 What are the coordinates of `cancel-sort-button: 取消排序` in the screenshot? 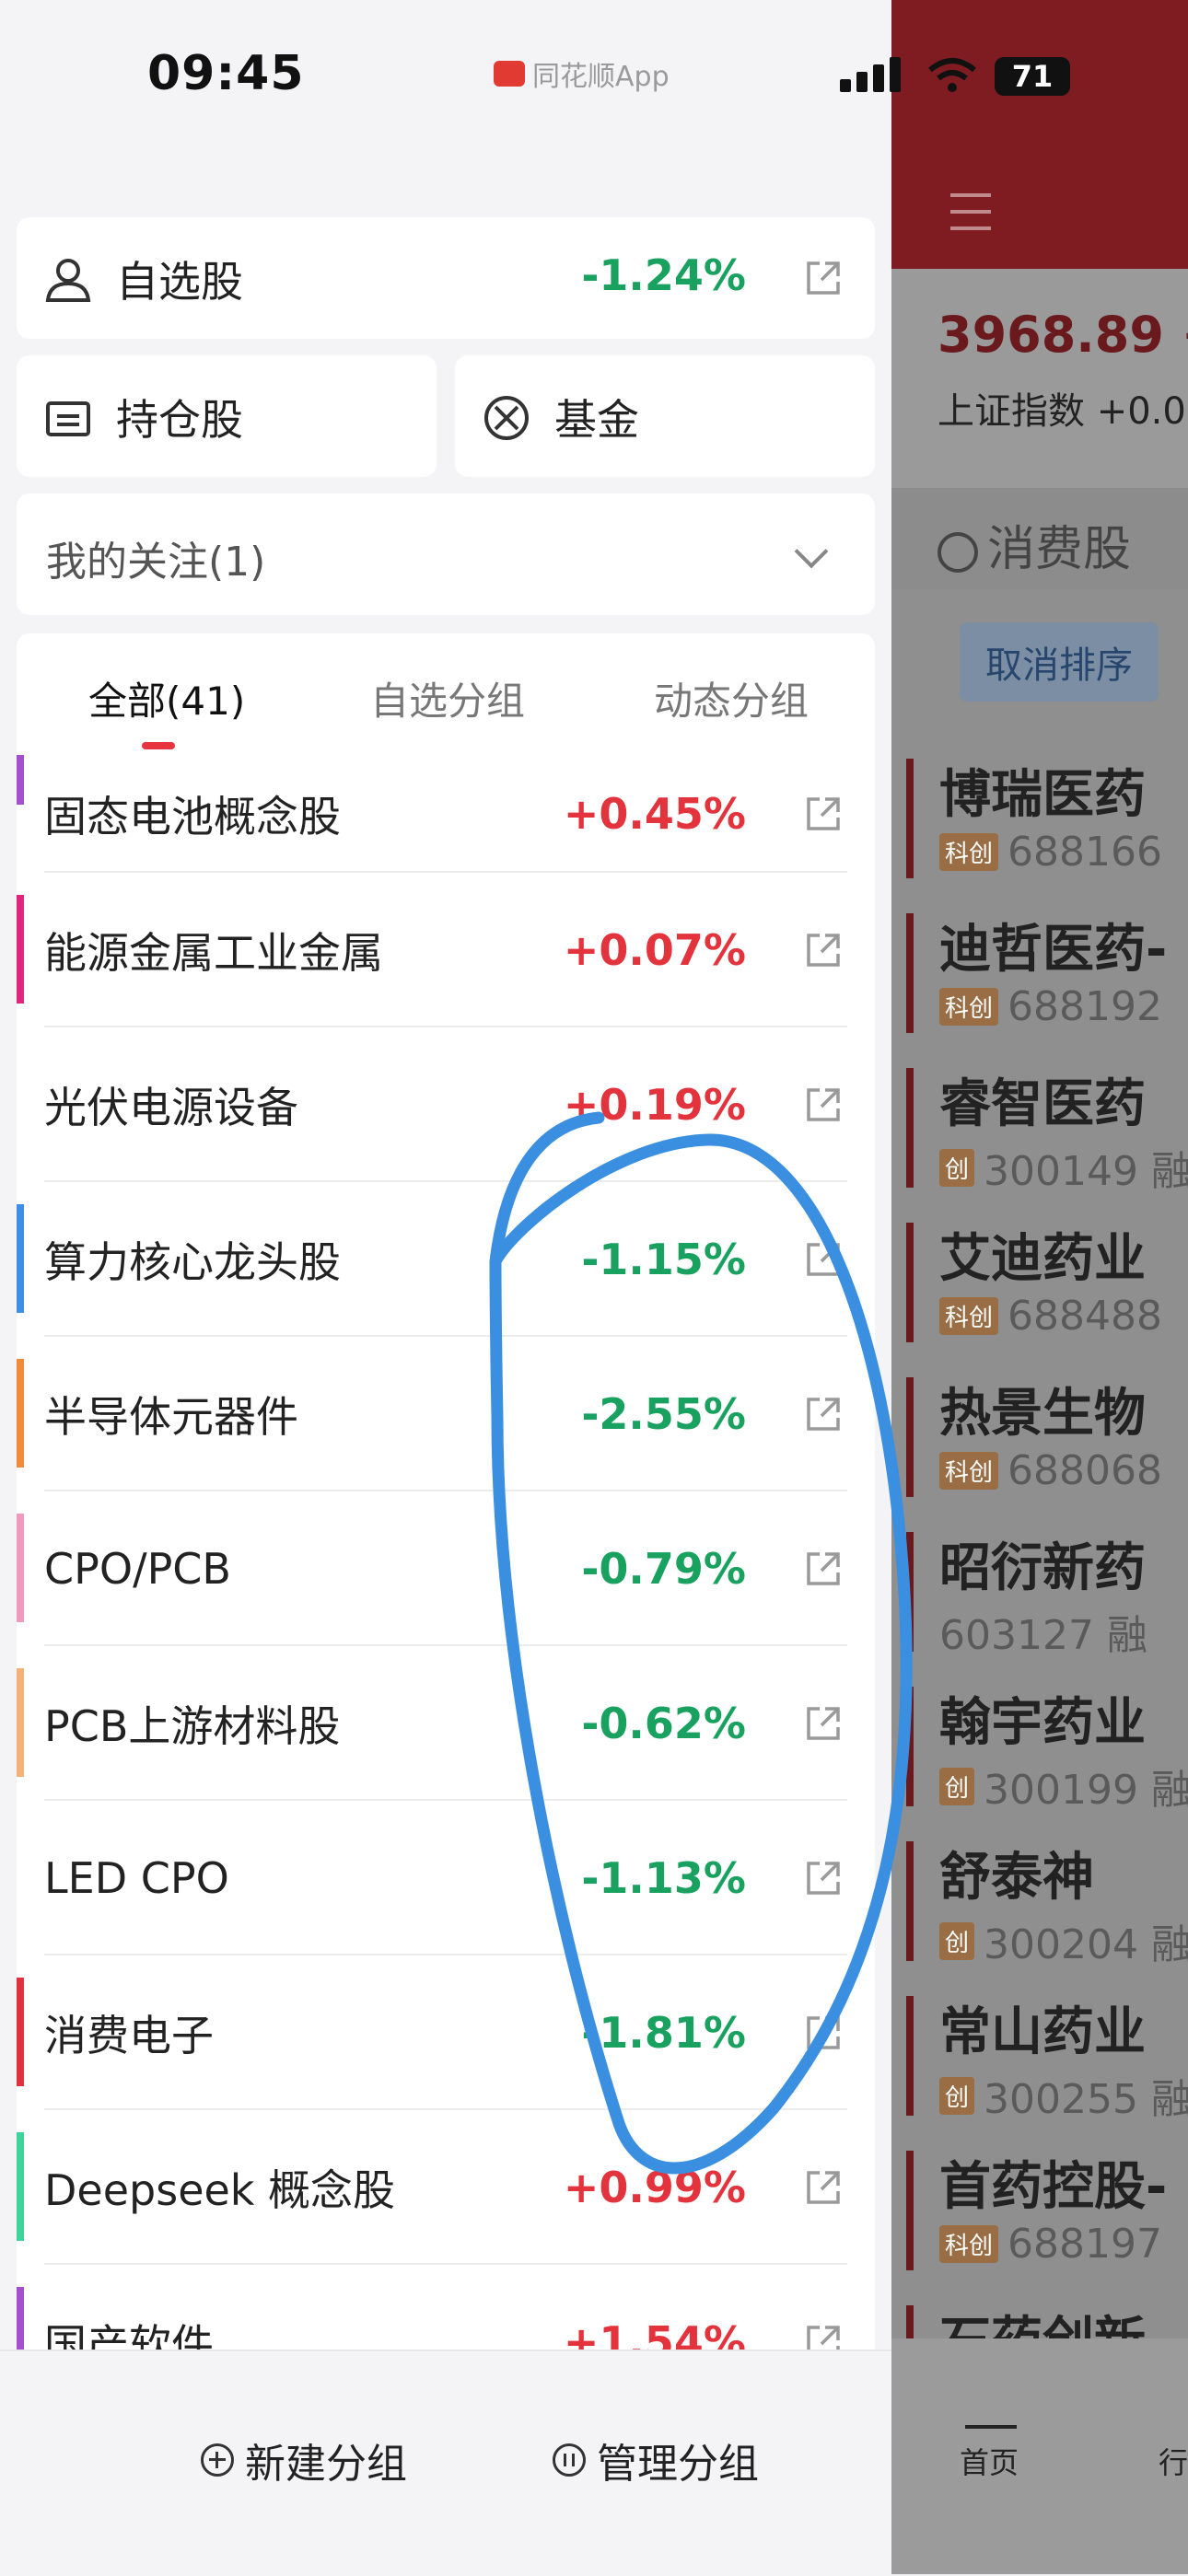 It's located at (1060, 662).